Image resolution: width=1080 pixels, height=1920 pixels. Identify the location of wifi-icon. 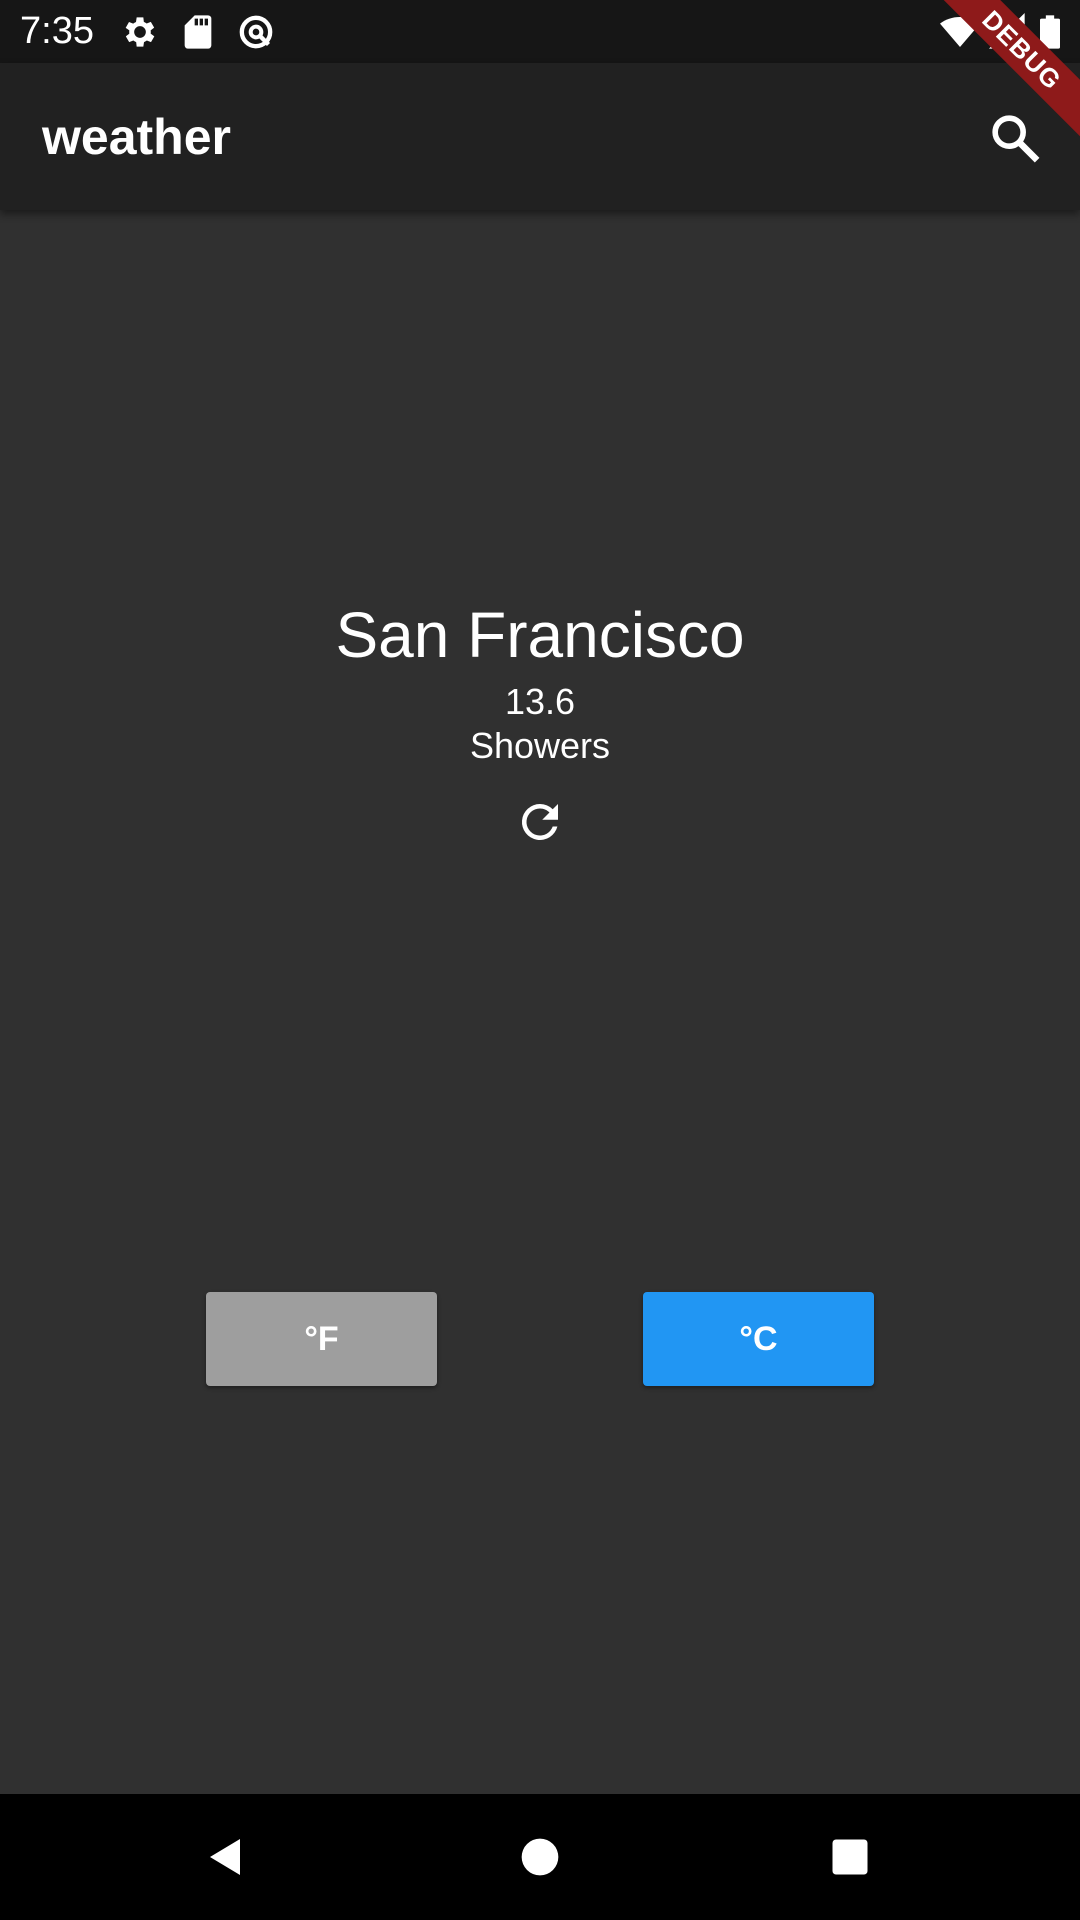
(960, 32).